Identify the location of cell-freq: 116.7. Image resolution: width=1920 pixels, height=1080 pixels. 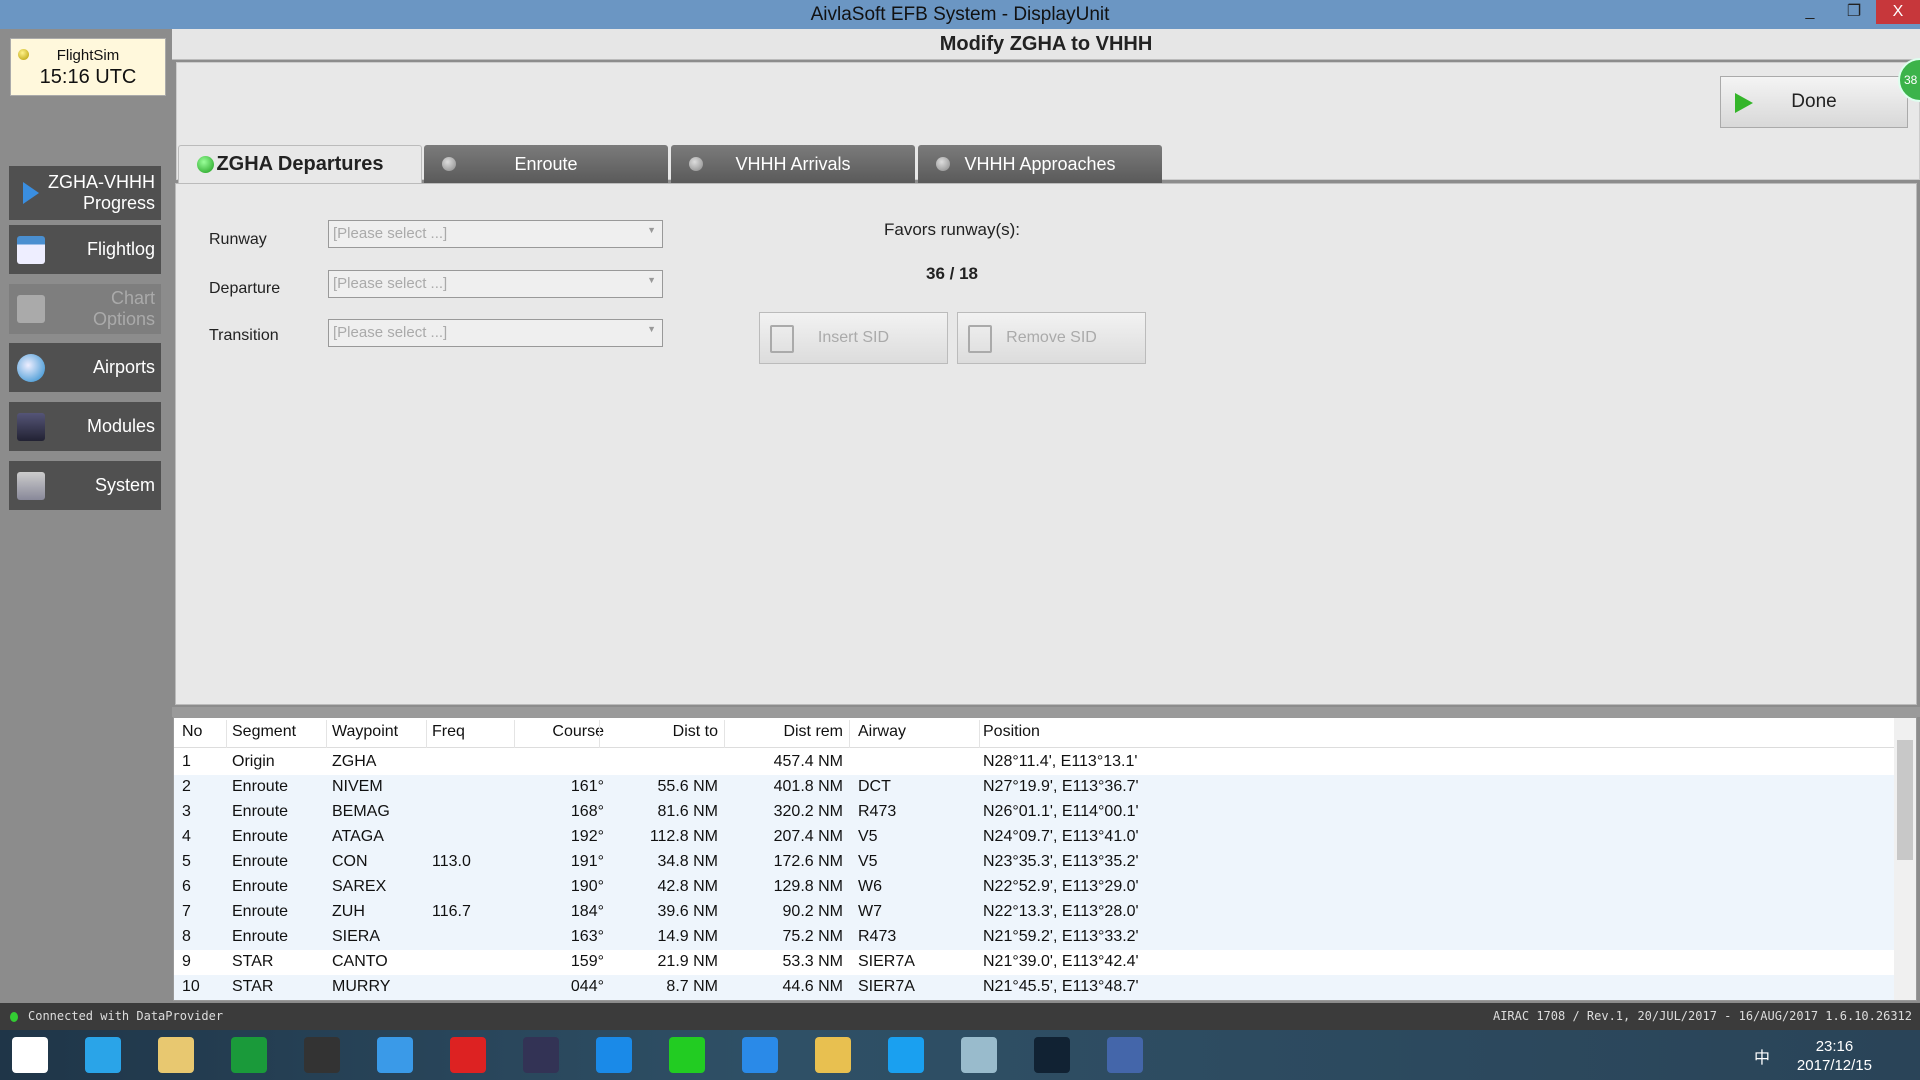
(451, 911).